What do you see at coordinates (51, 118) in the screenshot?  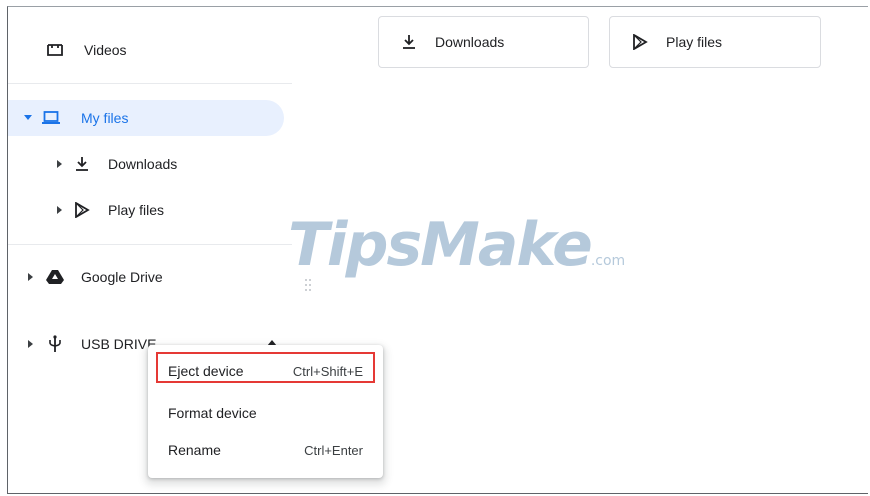 I see `laptop-icon` at bounding box center [51, 118].